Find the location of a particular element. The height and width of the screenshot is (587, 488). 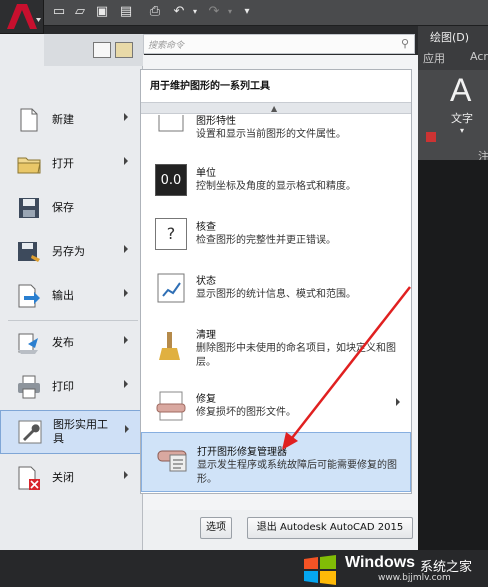

watermark-bar: Windows 系统之家 www.bjjmlv.com is located at coordinates (244, 568).